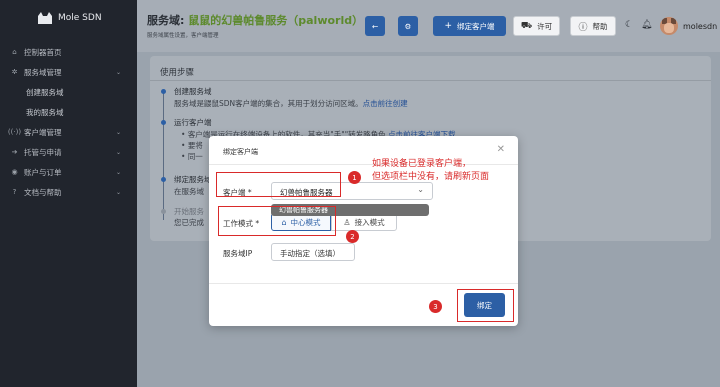 The width and height of the screenshot is (720, 387). I want to click on user-icon: ♙, so click(347, 222).